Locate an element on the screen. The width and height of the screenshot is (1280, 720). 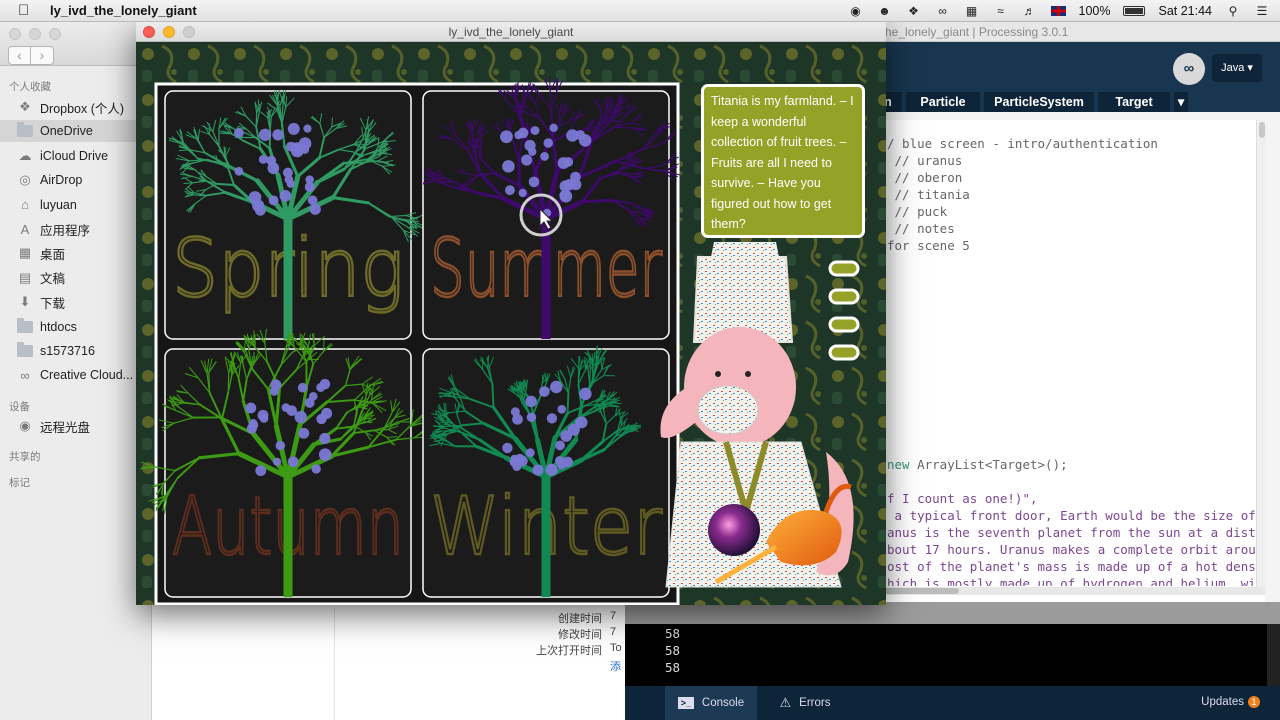
sidebar-item-htdocs: htdocs is located at coordinates (76, 327).